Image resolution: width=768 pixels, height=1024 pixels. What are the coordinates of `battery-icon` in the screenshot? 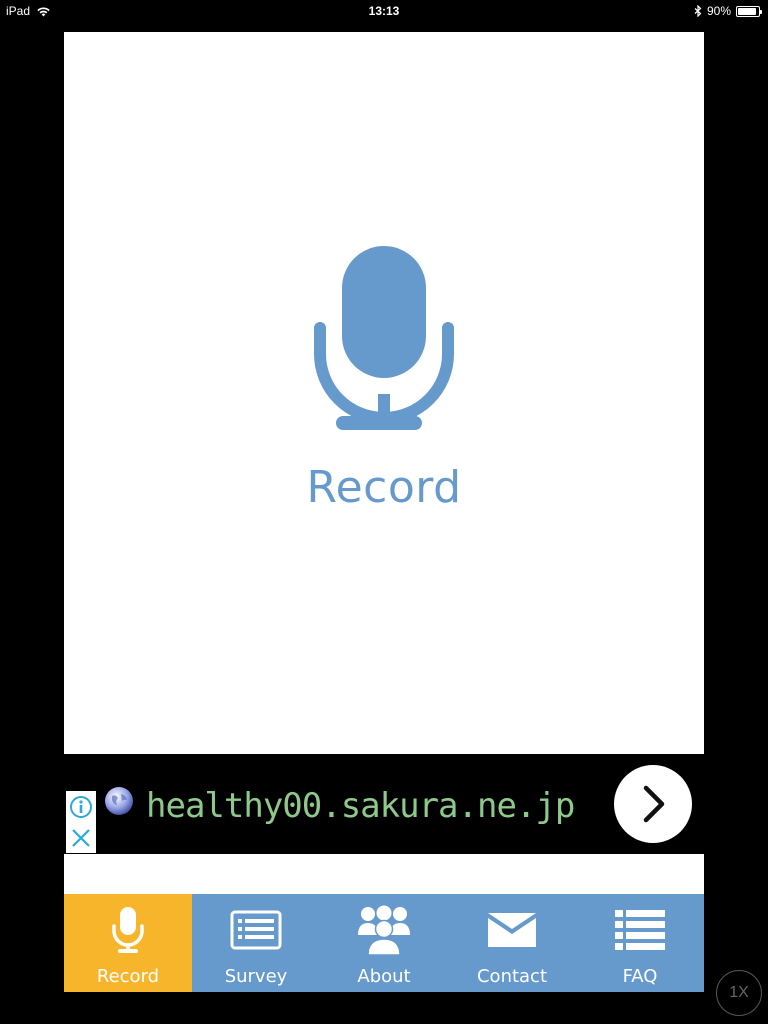 It's located at (749, 11).